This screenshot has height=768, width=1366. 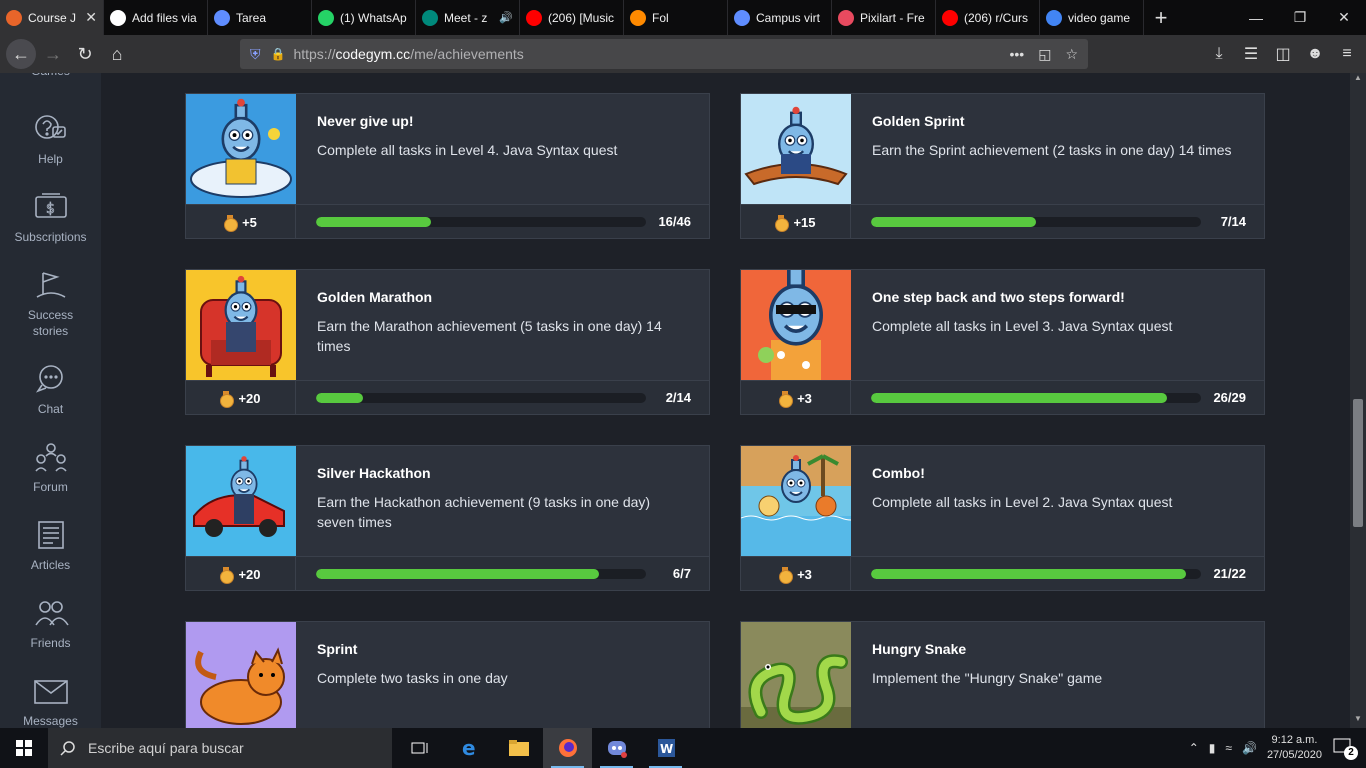 I want to click on browser-tab: (206) [Music, so click(x=572, y=17).